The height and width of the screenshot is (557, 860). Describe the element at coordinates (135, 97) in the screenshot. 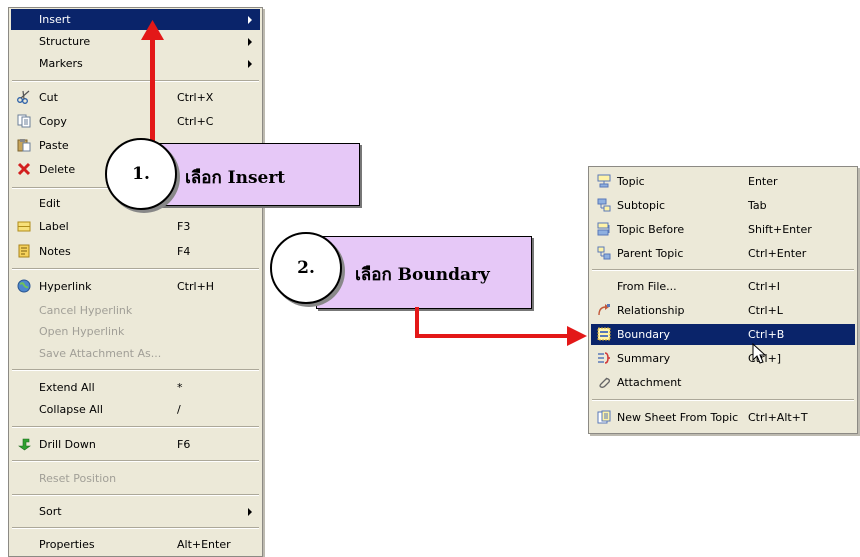

I see `menu-item-cut: Cut Ctrl+X` at that location.